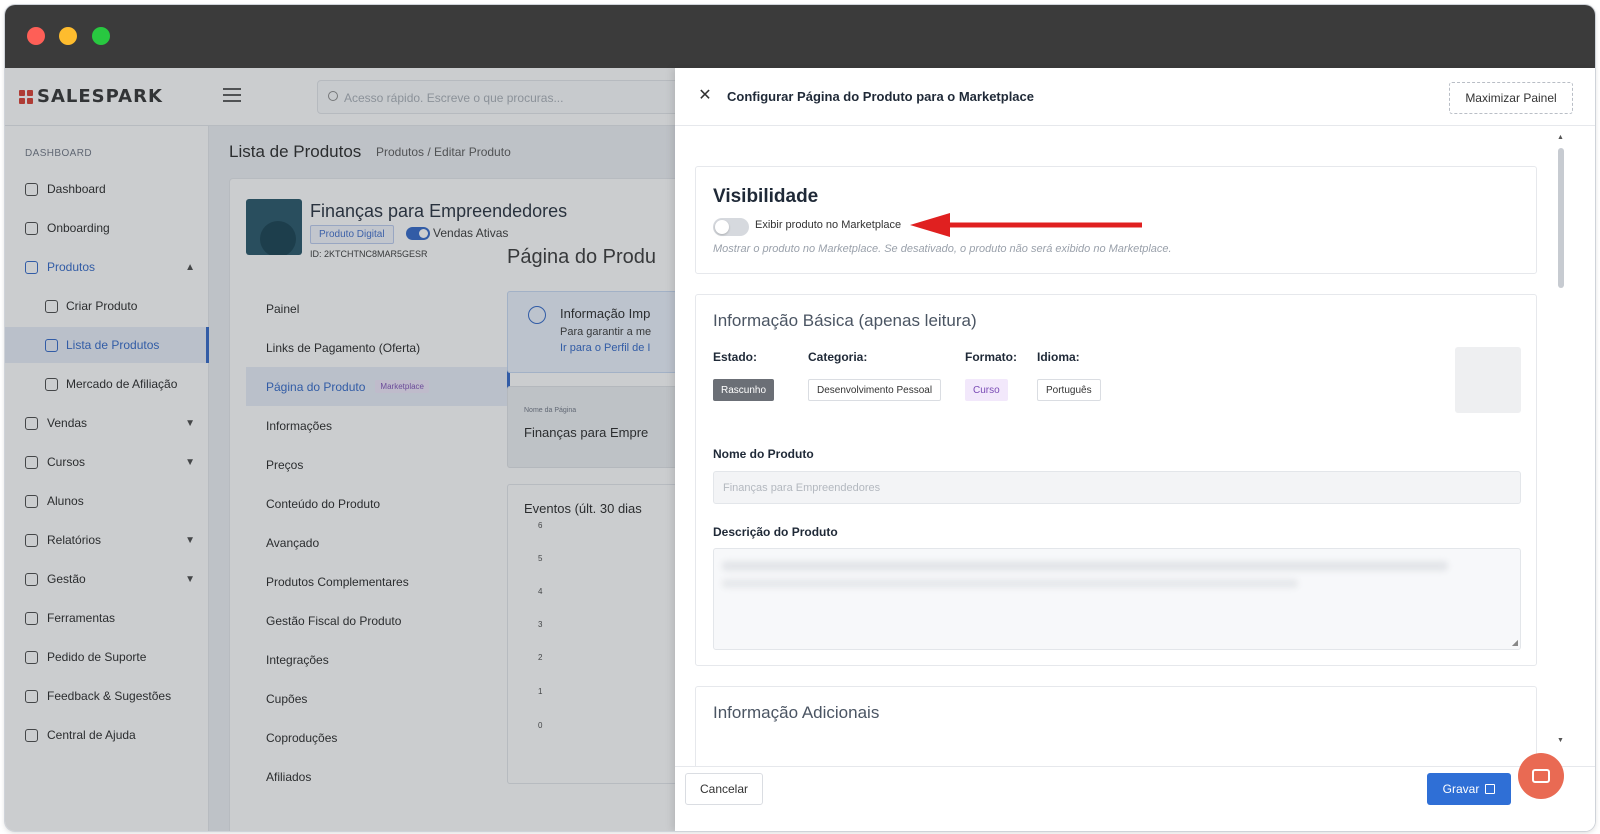 This screenshot has width=1600, height=834. What do you see at coordinates (705, 96) in the screenshot?
I see `close-icon: ✕` at bounding box center [705, 96].